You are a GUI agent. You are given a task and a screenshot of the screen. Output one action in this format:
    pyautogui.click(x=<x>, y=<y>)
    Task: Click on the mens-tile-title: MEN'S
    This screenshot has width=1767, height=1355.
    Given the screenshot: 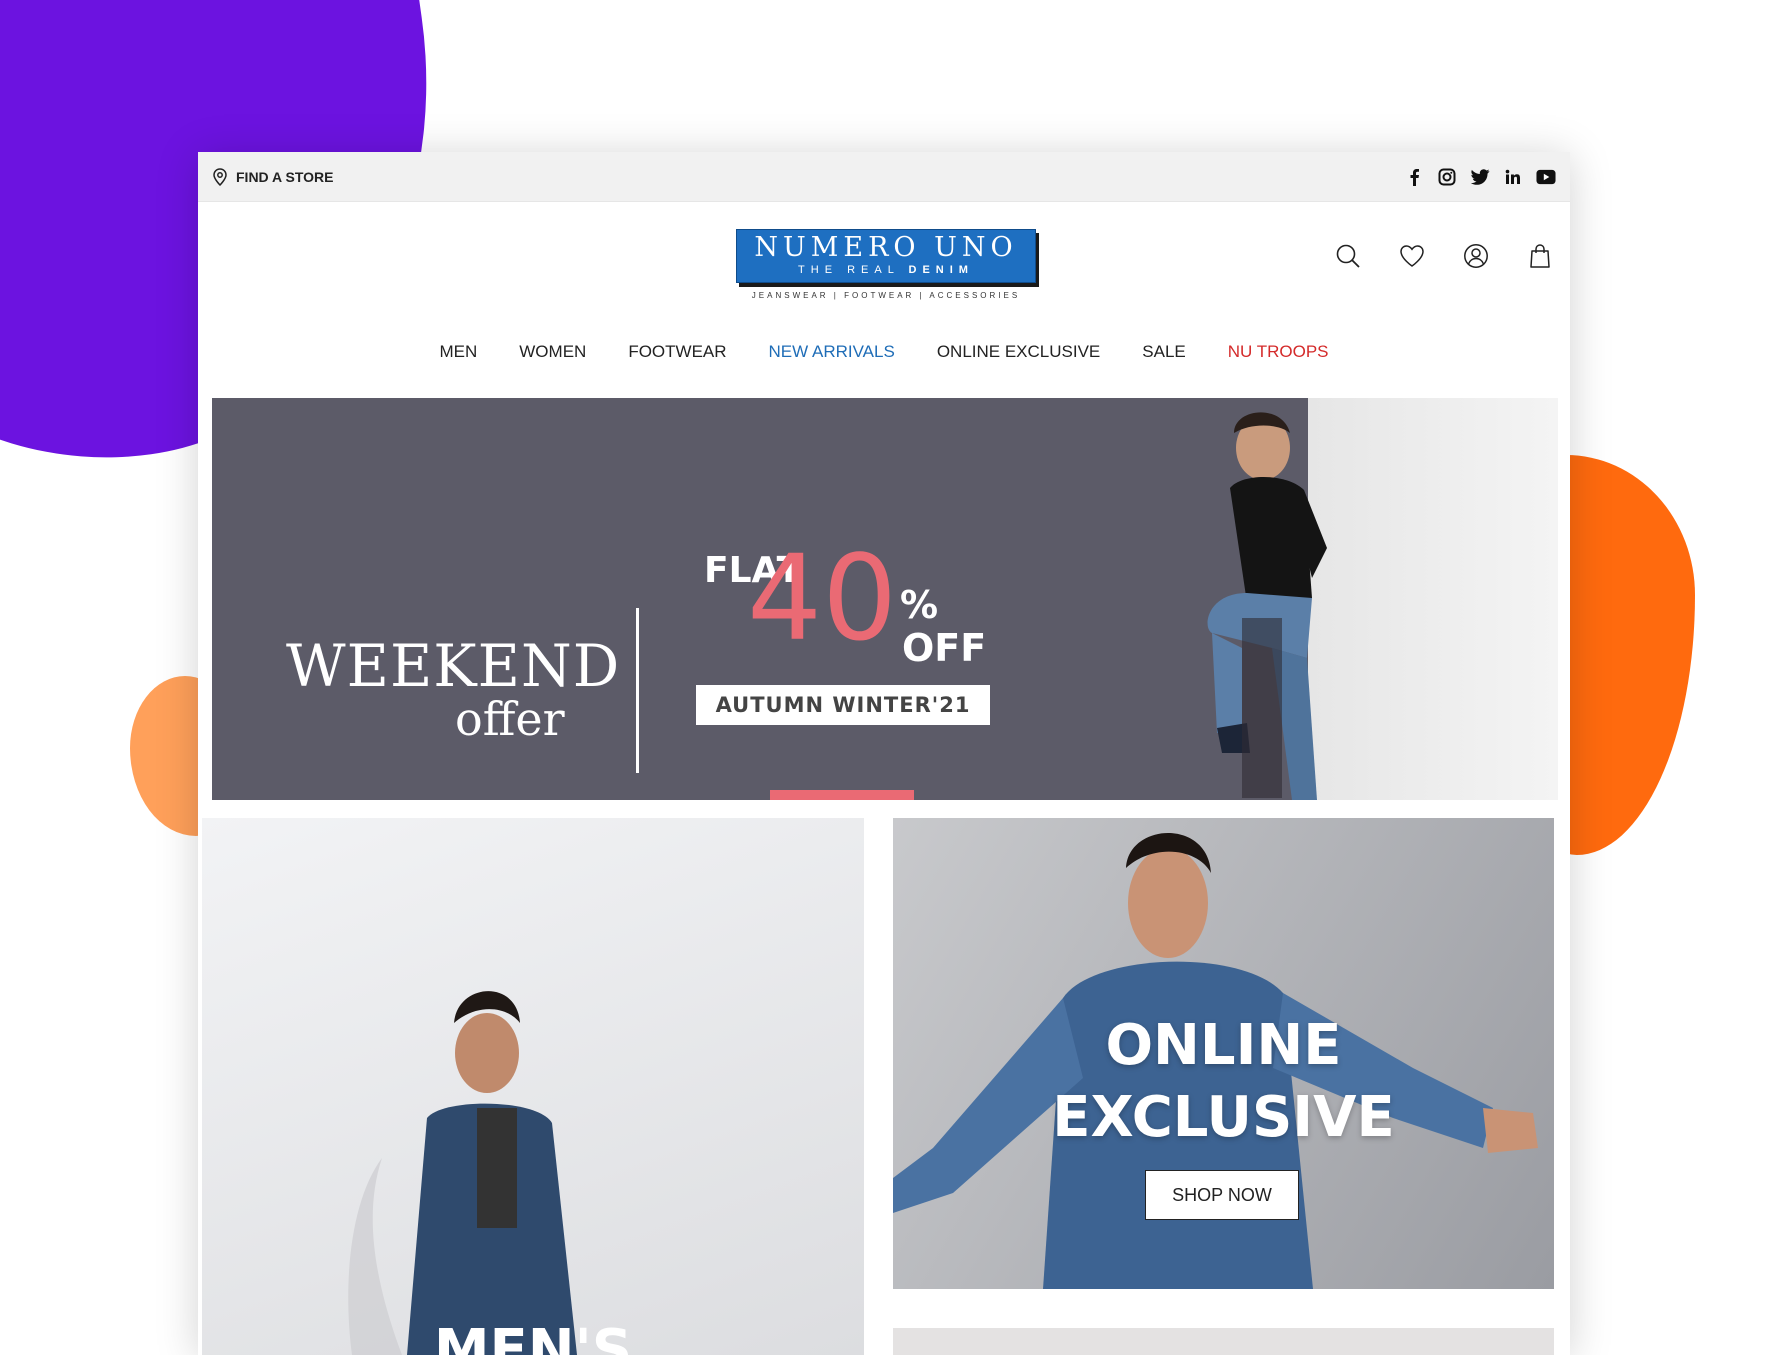 What is the action you would take?
    pyautogui.click(x=533, y=1336)
    